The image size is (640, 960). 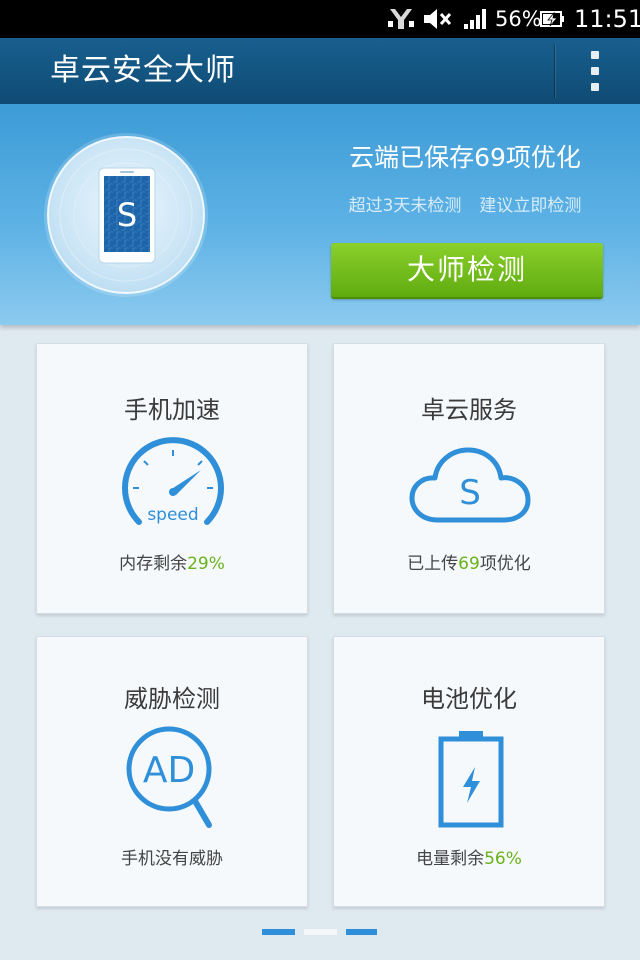 What do you see at coordinates (401, 19) in the screenshot?
I see `notification-icon` at bounding box center [401, 19].